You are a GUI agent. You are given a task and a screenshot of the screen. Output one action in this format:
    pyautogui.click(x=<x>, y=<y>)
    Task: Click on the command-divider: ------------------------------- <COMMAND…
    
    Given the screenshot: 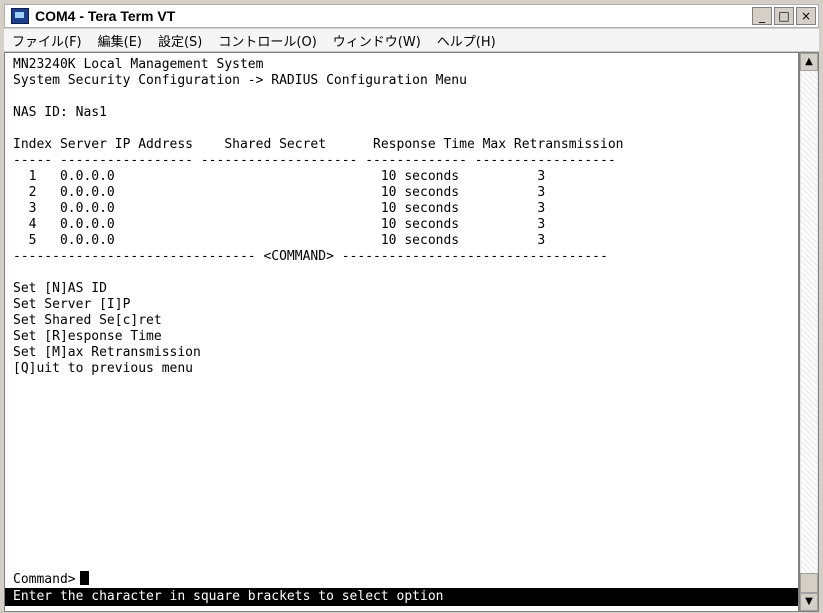 What is the action you would take?
    pyautogui.click(x=310, y=256)
    